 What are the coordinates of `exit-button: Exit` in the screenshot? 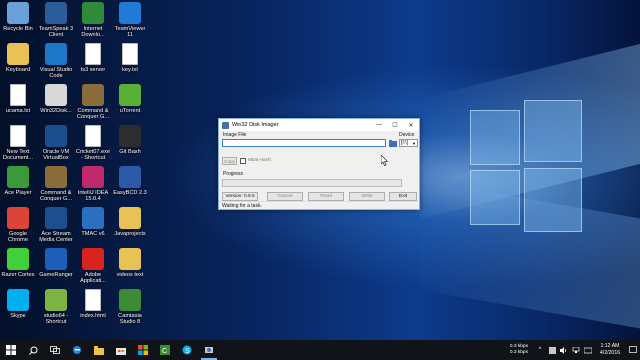 It's located at (403, 196).